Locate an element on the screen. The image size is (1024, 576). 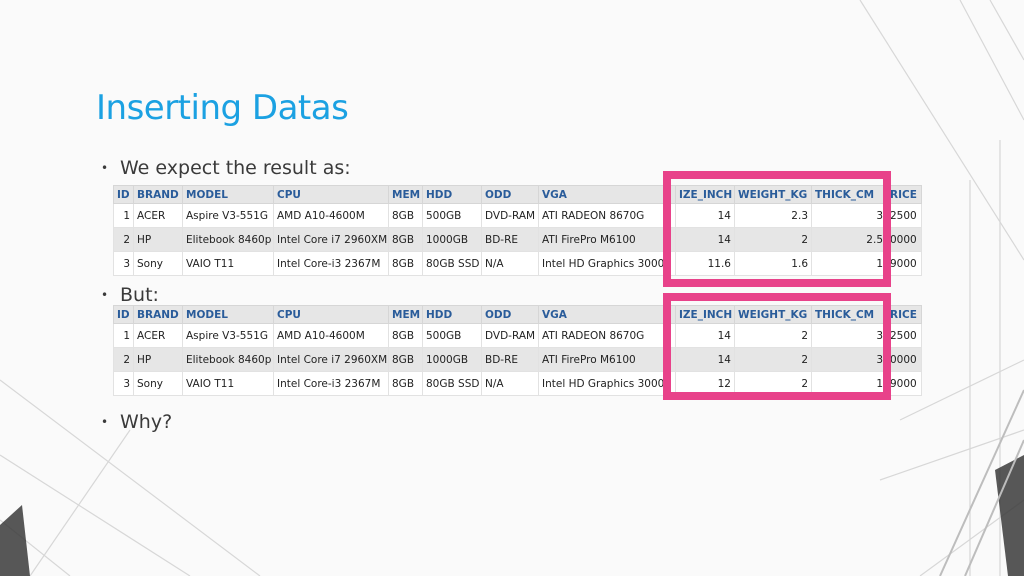
highlight-box-actual is located at coordinates (777, 346).